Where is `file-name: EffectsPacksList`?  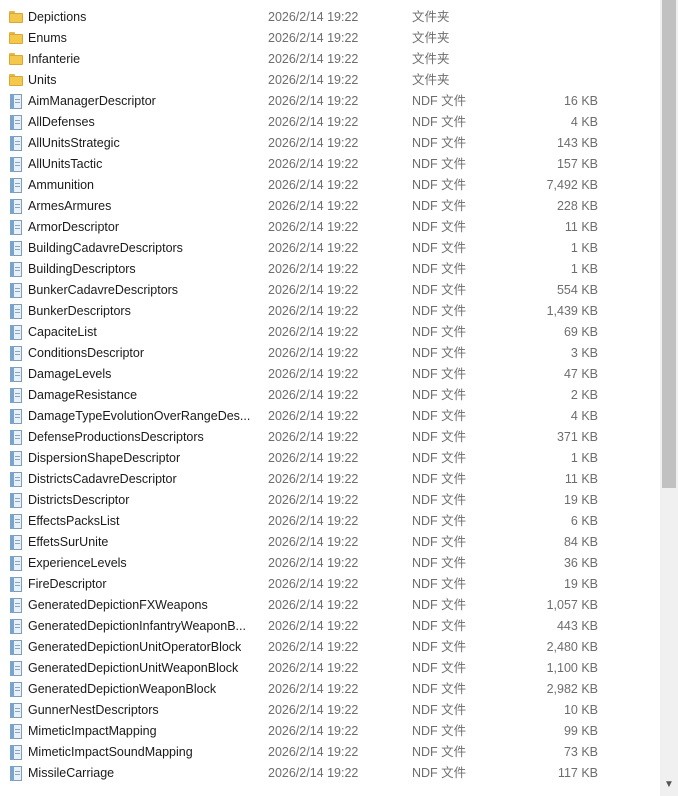 file-name: EffectsPacksList is located at coordinates (74, 521).